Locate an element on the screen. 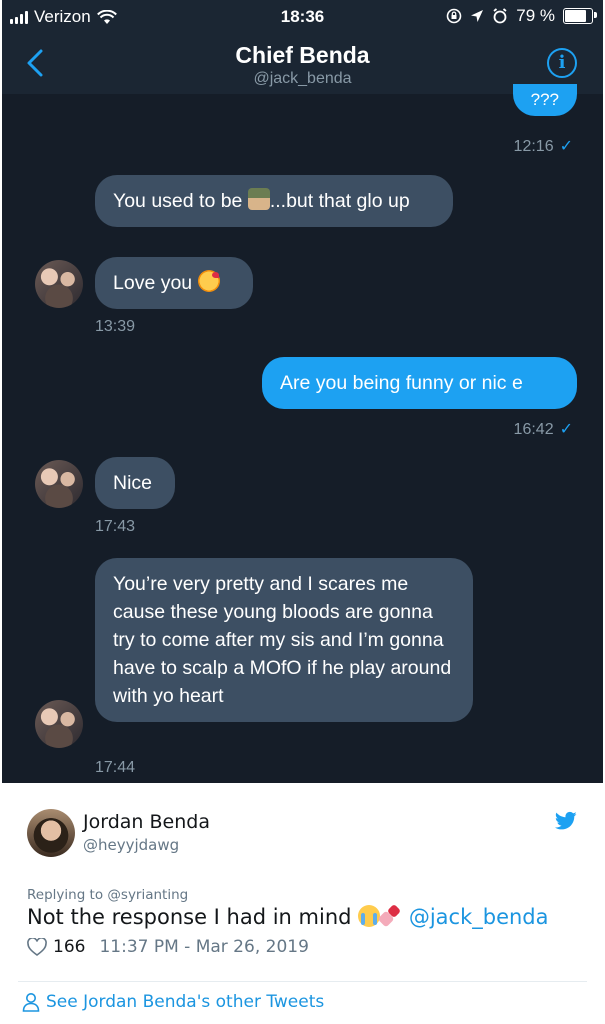 The width and height of the screenshot is (605, 1024). tweet-timestamp: 11:37 PM - Mar 26, 2019 is located at coordinates (203, 947).